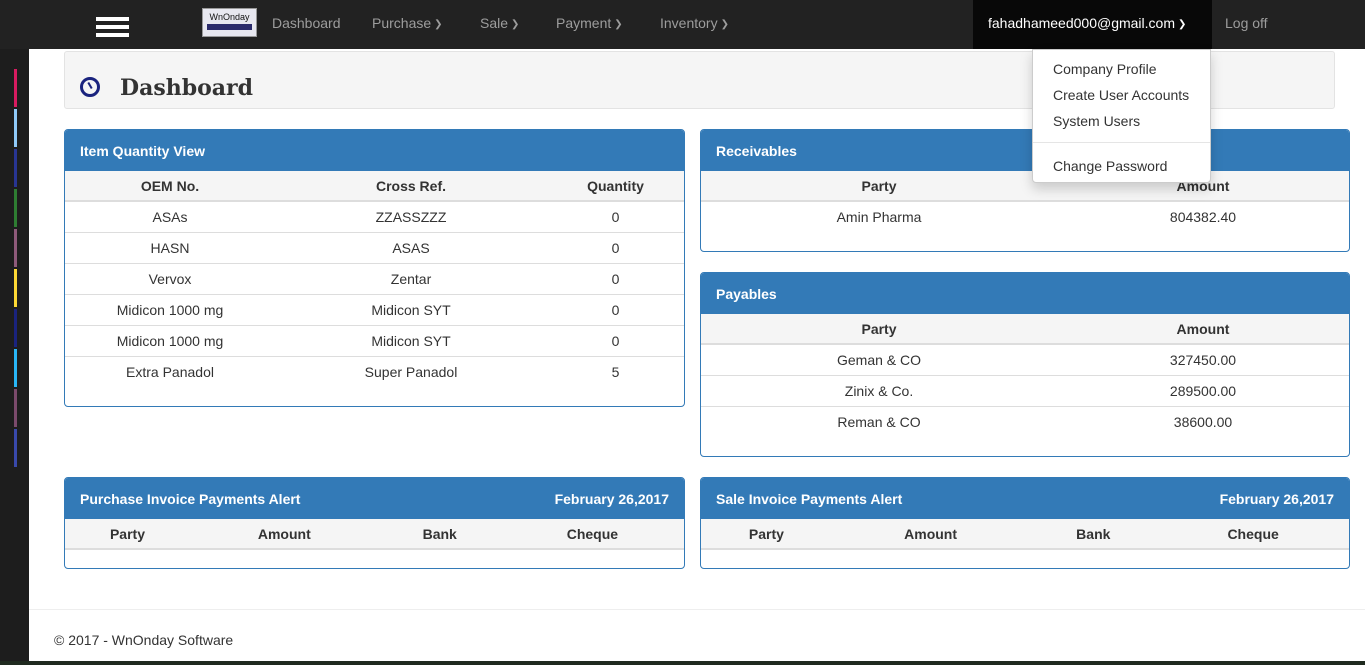 This screenshot has height=665, width=1365. I want to click on table-row: Zinix & Co. 289500.00, so click(1025, 390).